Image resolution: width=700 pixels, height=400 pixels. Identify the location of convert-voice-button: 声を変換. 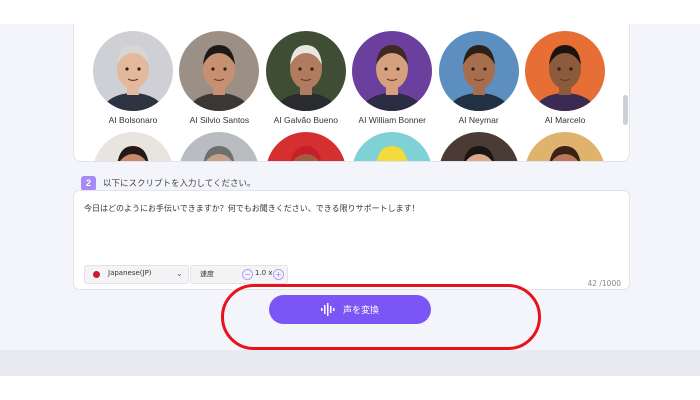
(350, 309).